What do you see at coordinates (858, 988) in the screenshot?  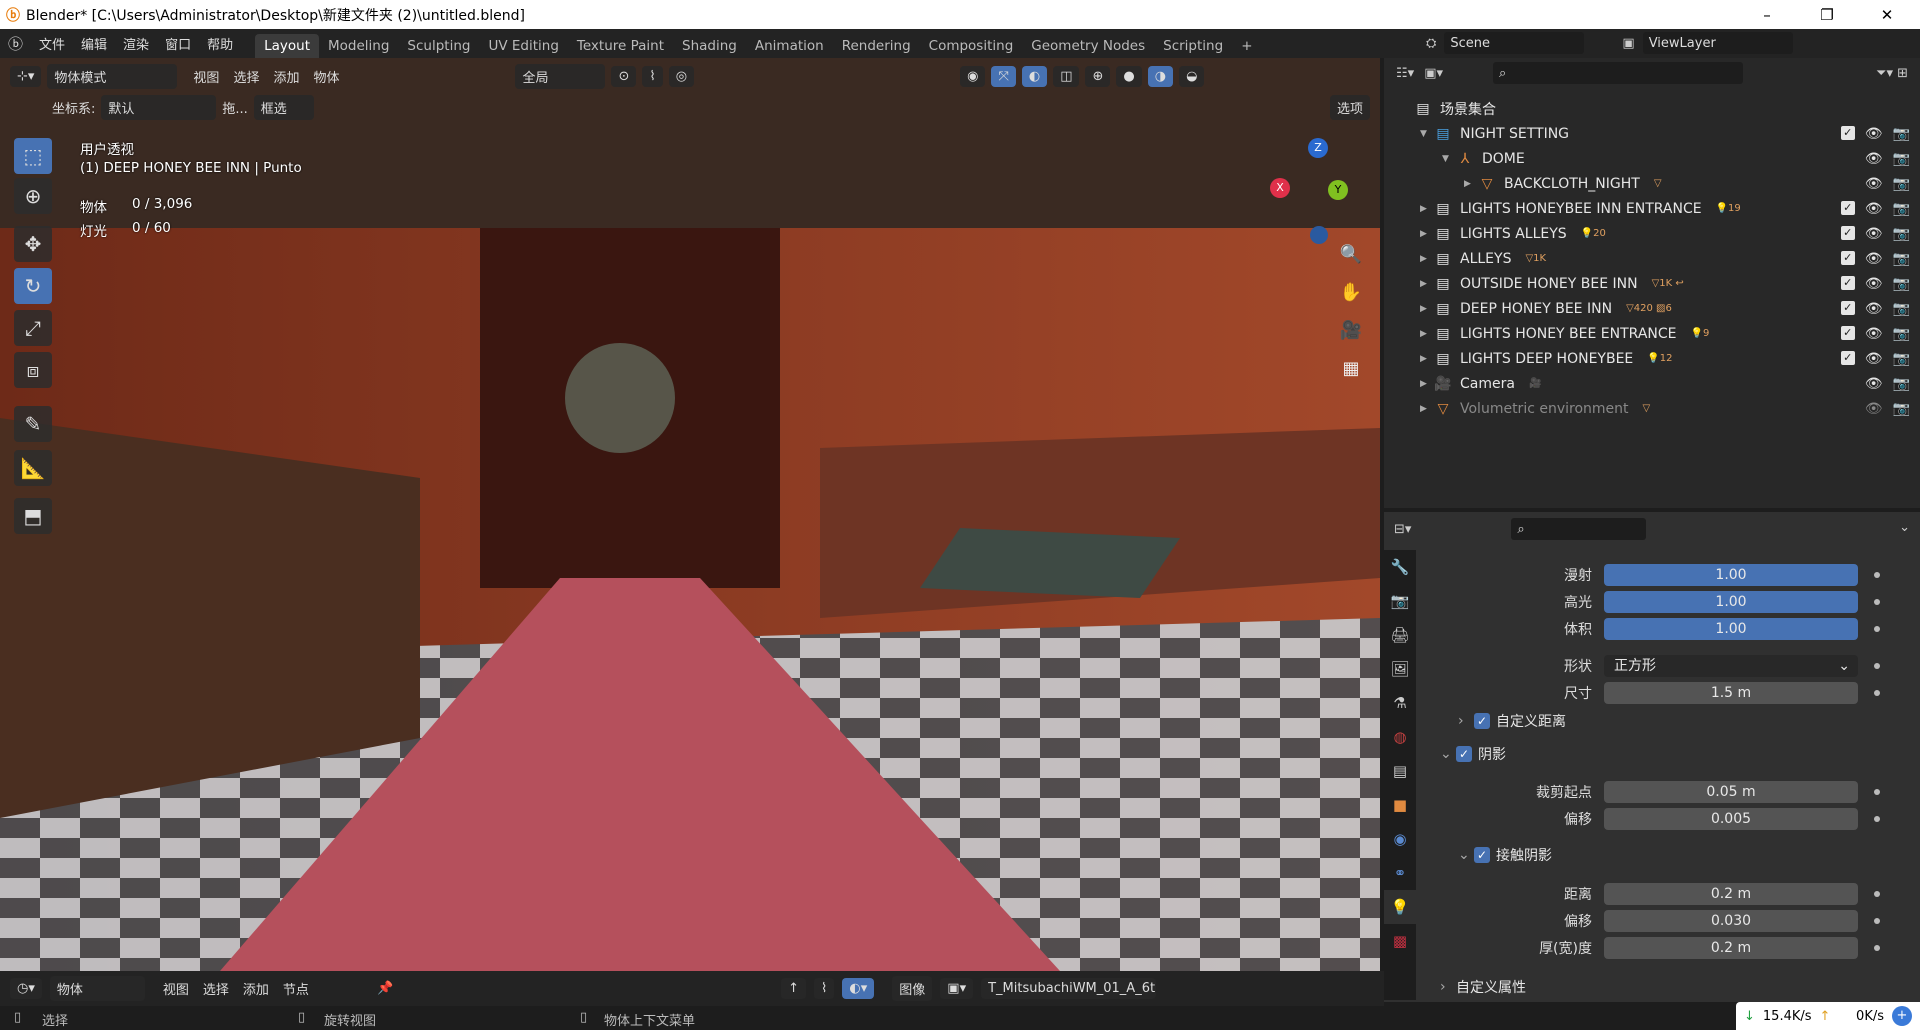 I see `overlay-icon: ◐▾` at bounding box center [858, 988].